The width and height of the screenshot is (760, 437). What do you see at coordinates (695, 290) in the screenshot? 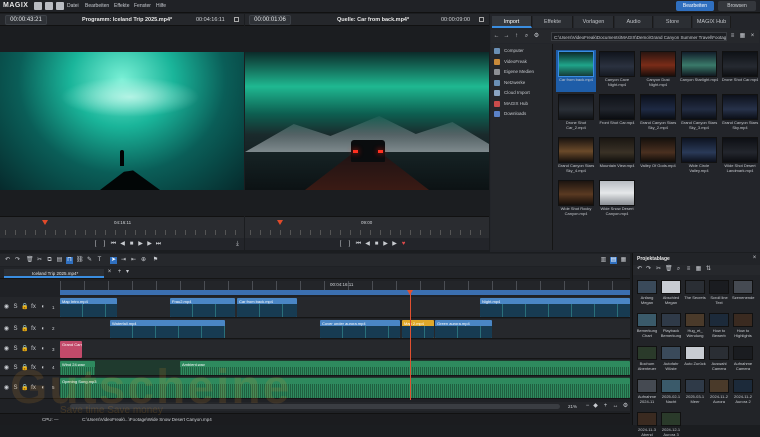
I see `project-bin-item: The Secrets` at bounding box center [695, 290].